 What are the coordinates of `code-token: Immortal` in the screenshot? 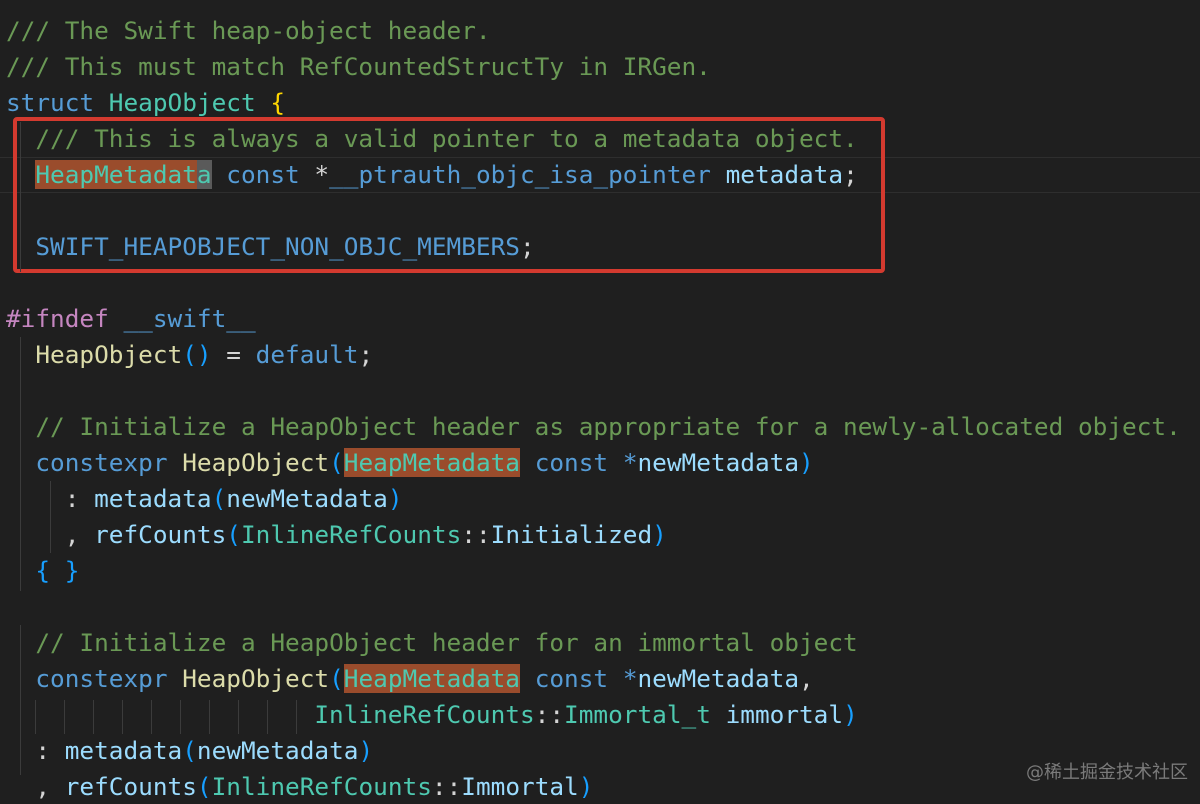 It's located at (520, 786).